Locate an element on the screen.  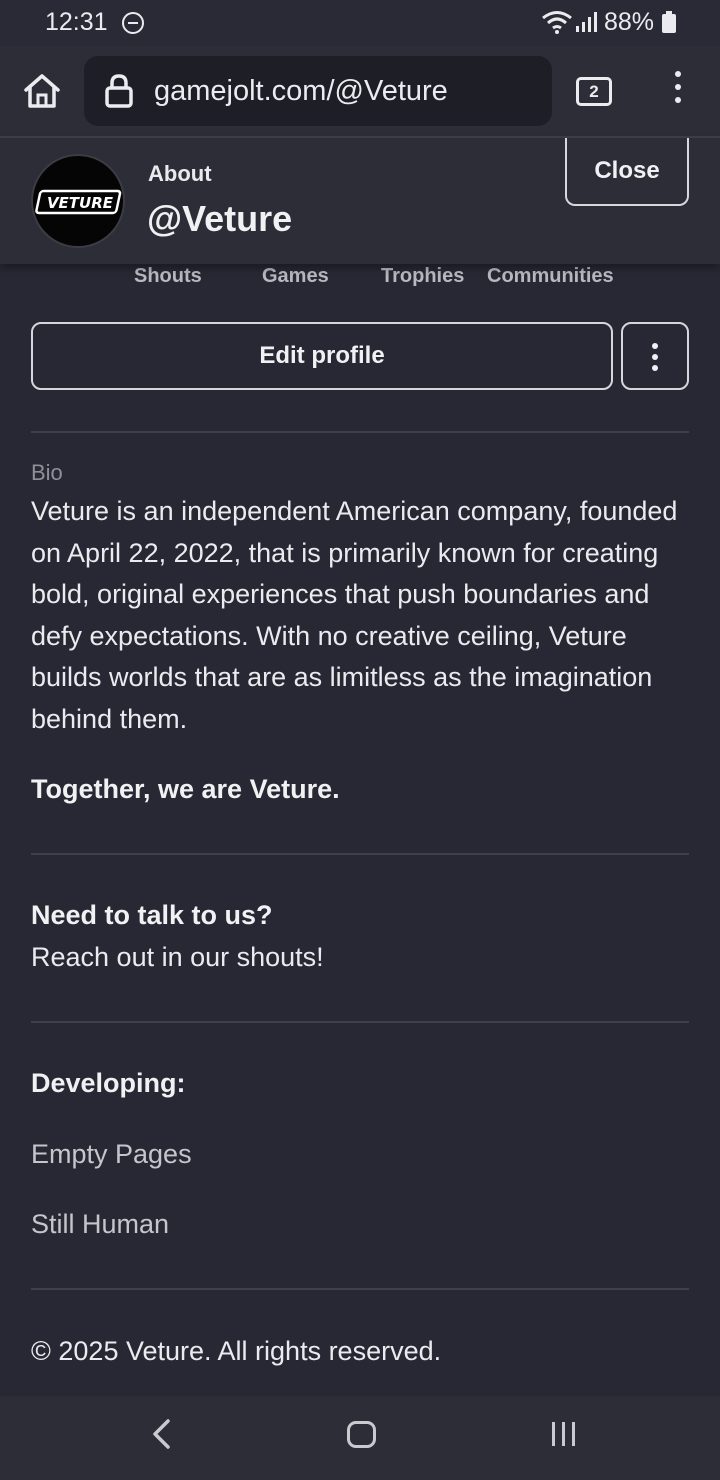
do-not-disturb-icon is located at coordinates (133, 23).